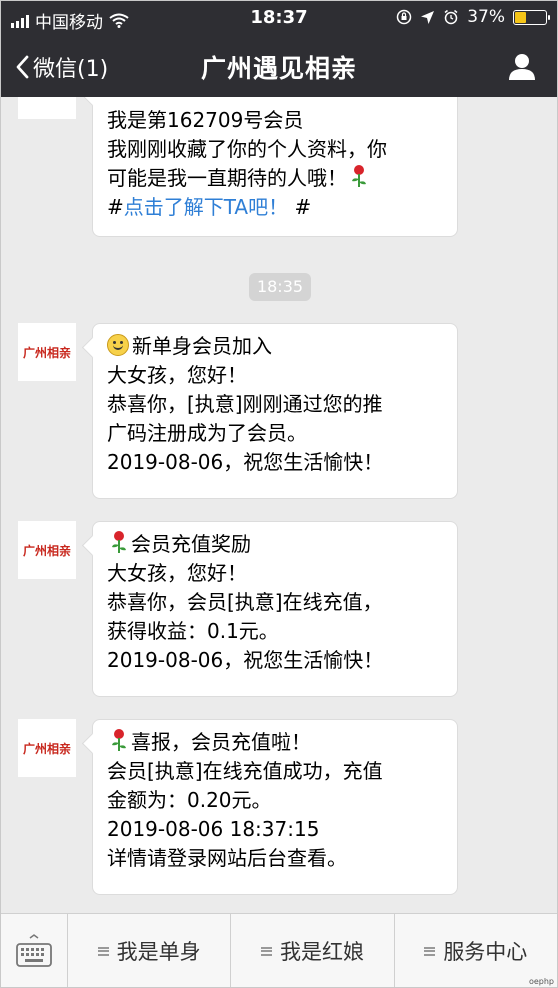  I want to click on keyboard-toggle, so click(34, 950).